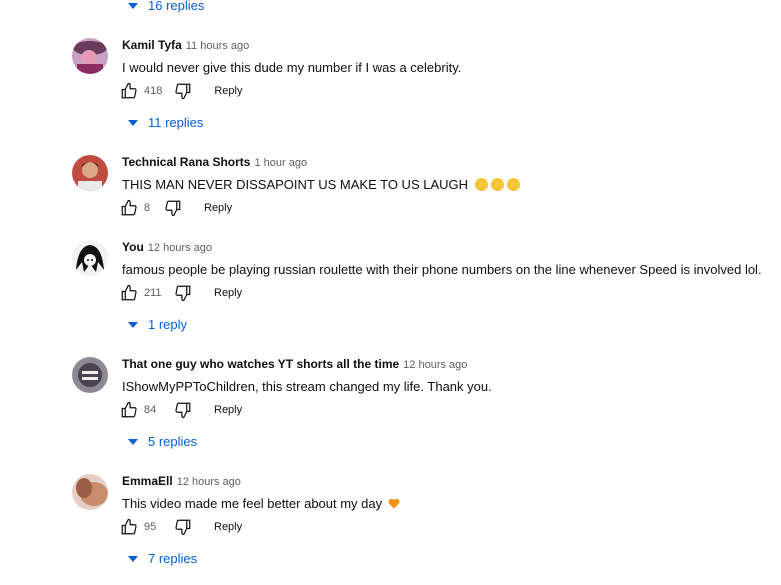 This screenshot has width=781, height=585. Describe the element at coordinates (150, 410) in the screenshot. I see `like-count: 84` at that location.